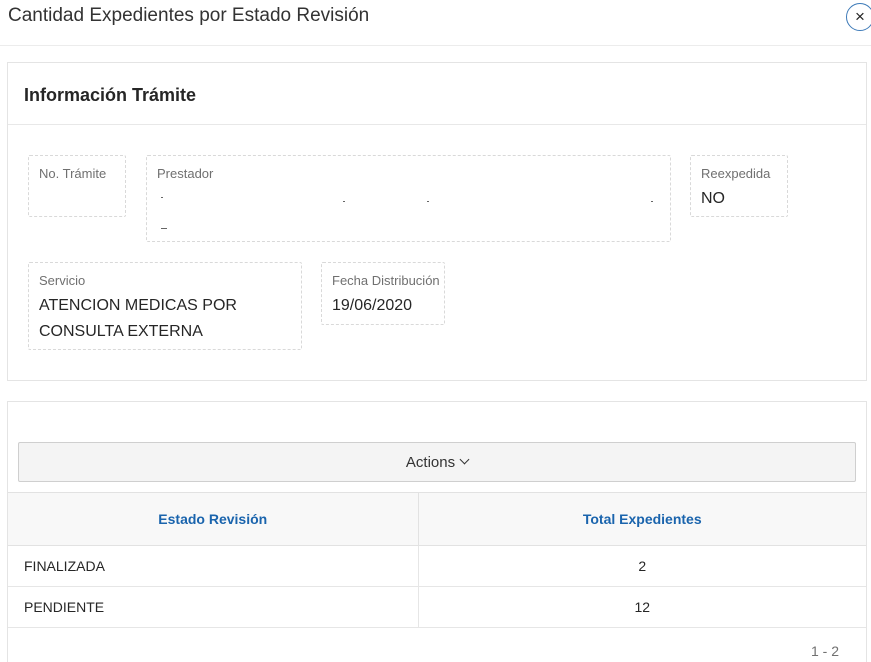  I want to click on field-label: Fecha Distribución, so click(386, 280).